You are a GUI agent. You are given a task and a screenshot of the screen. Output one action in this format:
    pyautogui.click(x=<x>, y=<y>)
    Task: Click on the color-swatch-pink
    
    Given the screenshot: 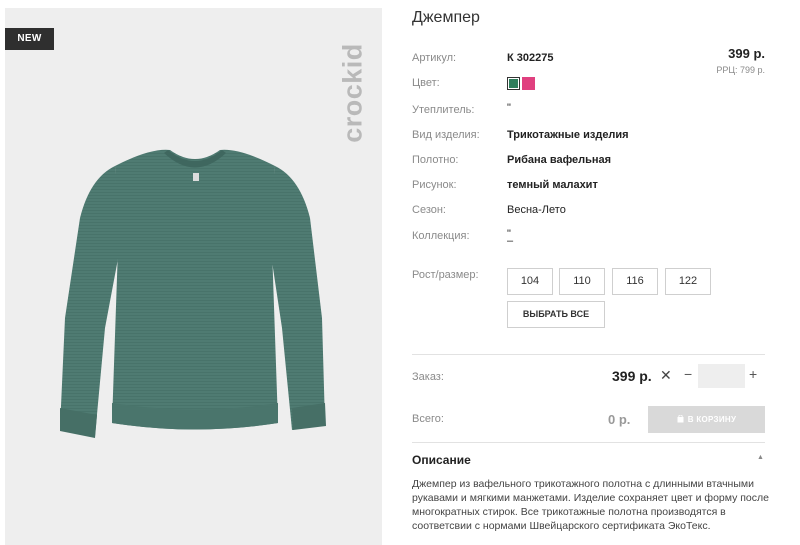 What is the action you would take?
    pyautogui.click(x=528, y=83)
    